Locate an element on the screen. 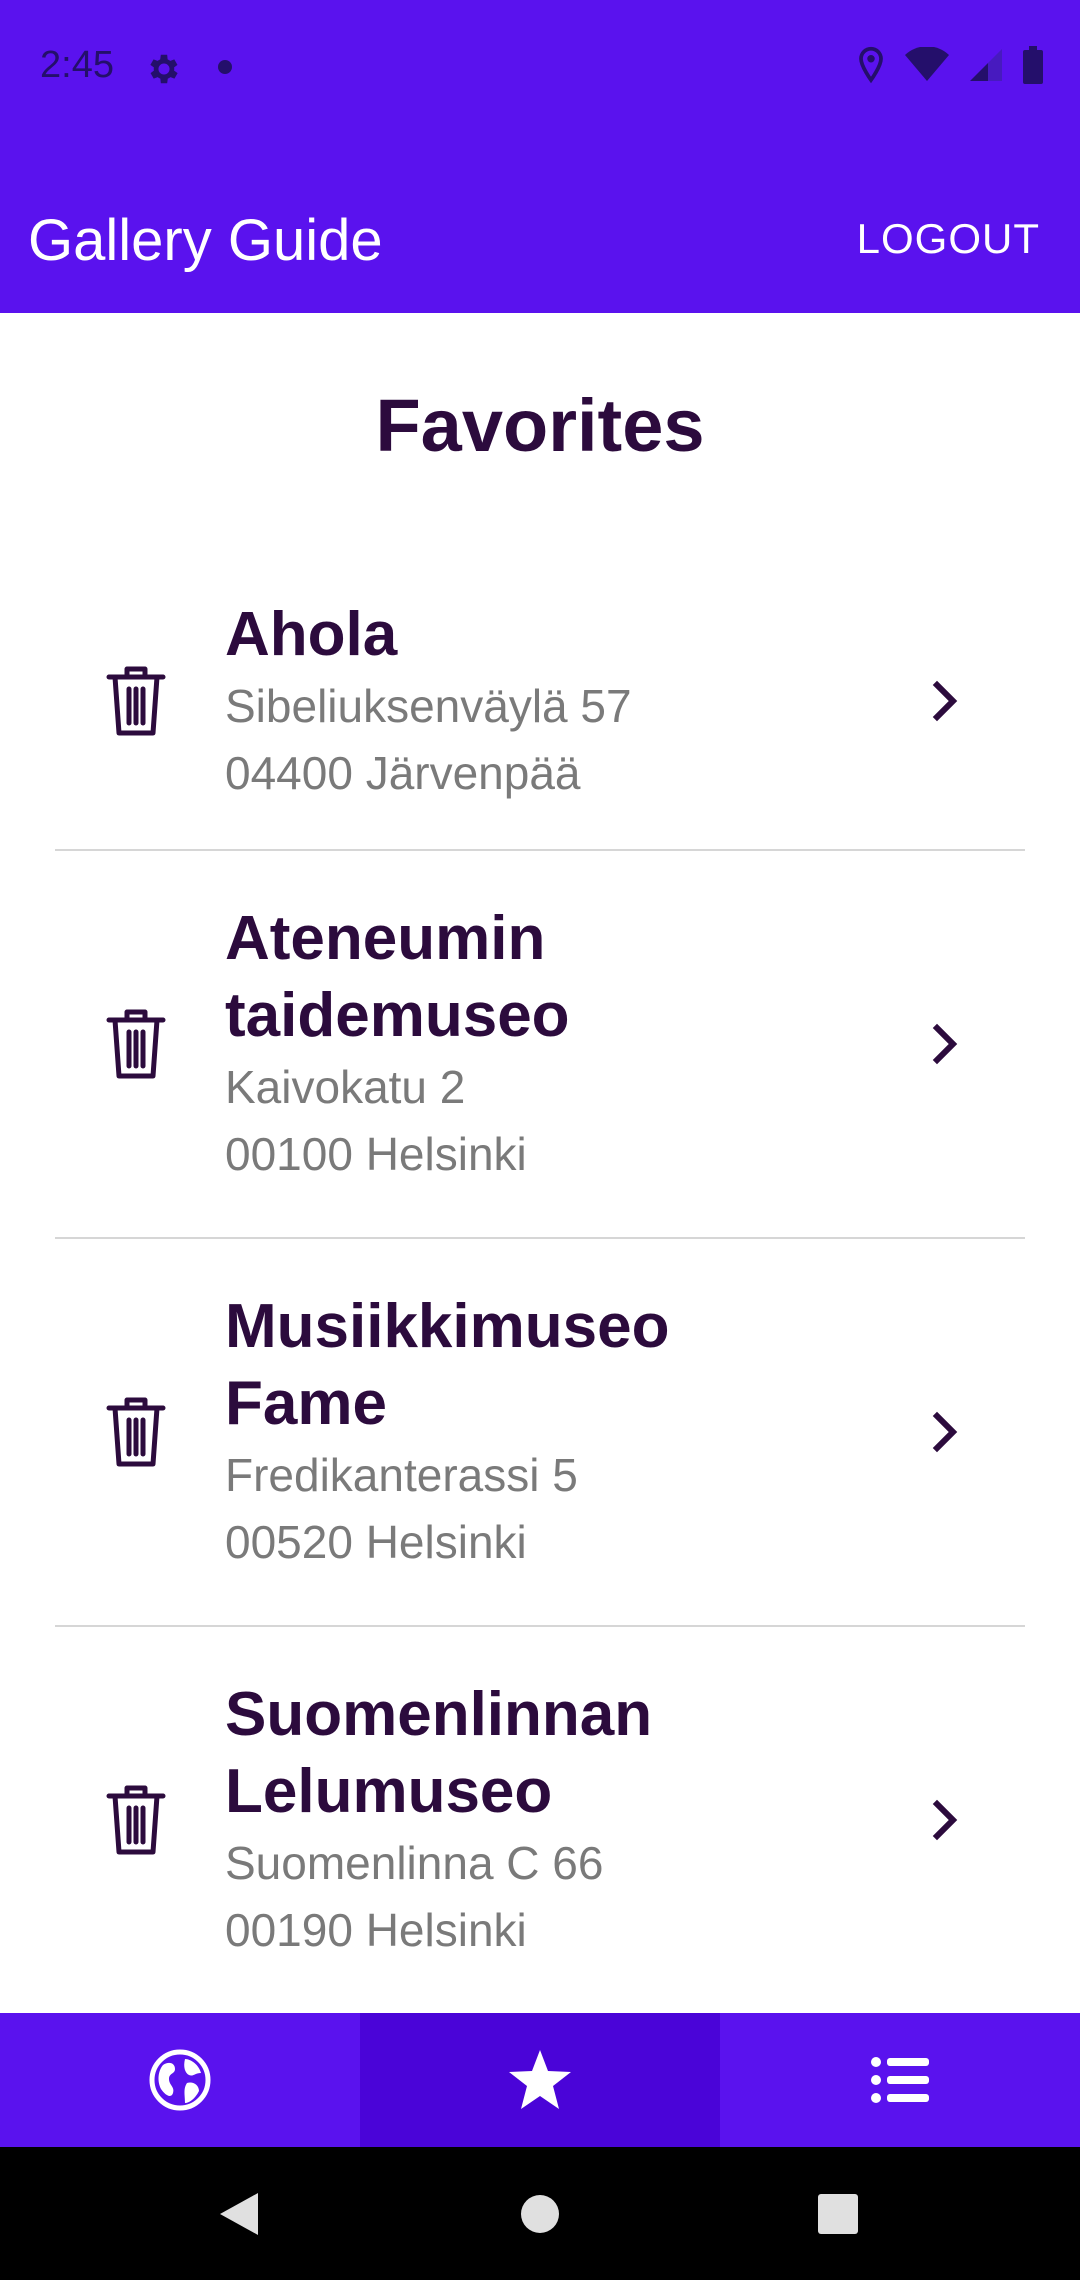  bottom-navigation is located at coordinates (540, 2080).